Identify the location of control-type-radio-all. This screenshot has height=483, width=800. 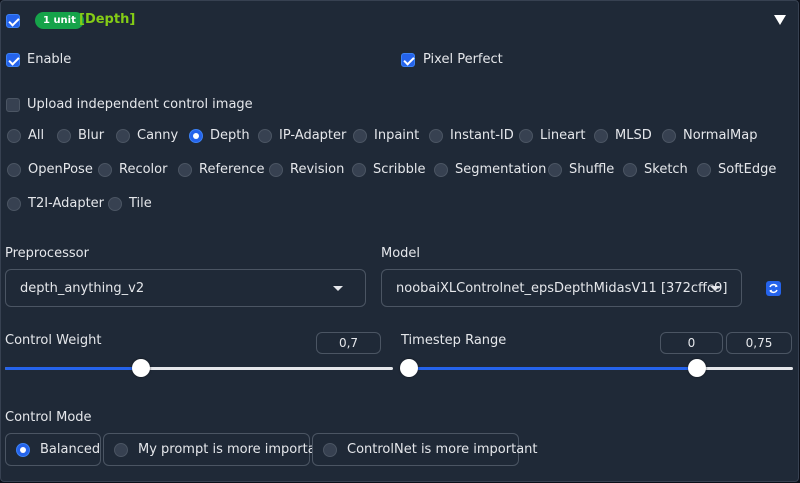
(14, 136).